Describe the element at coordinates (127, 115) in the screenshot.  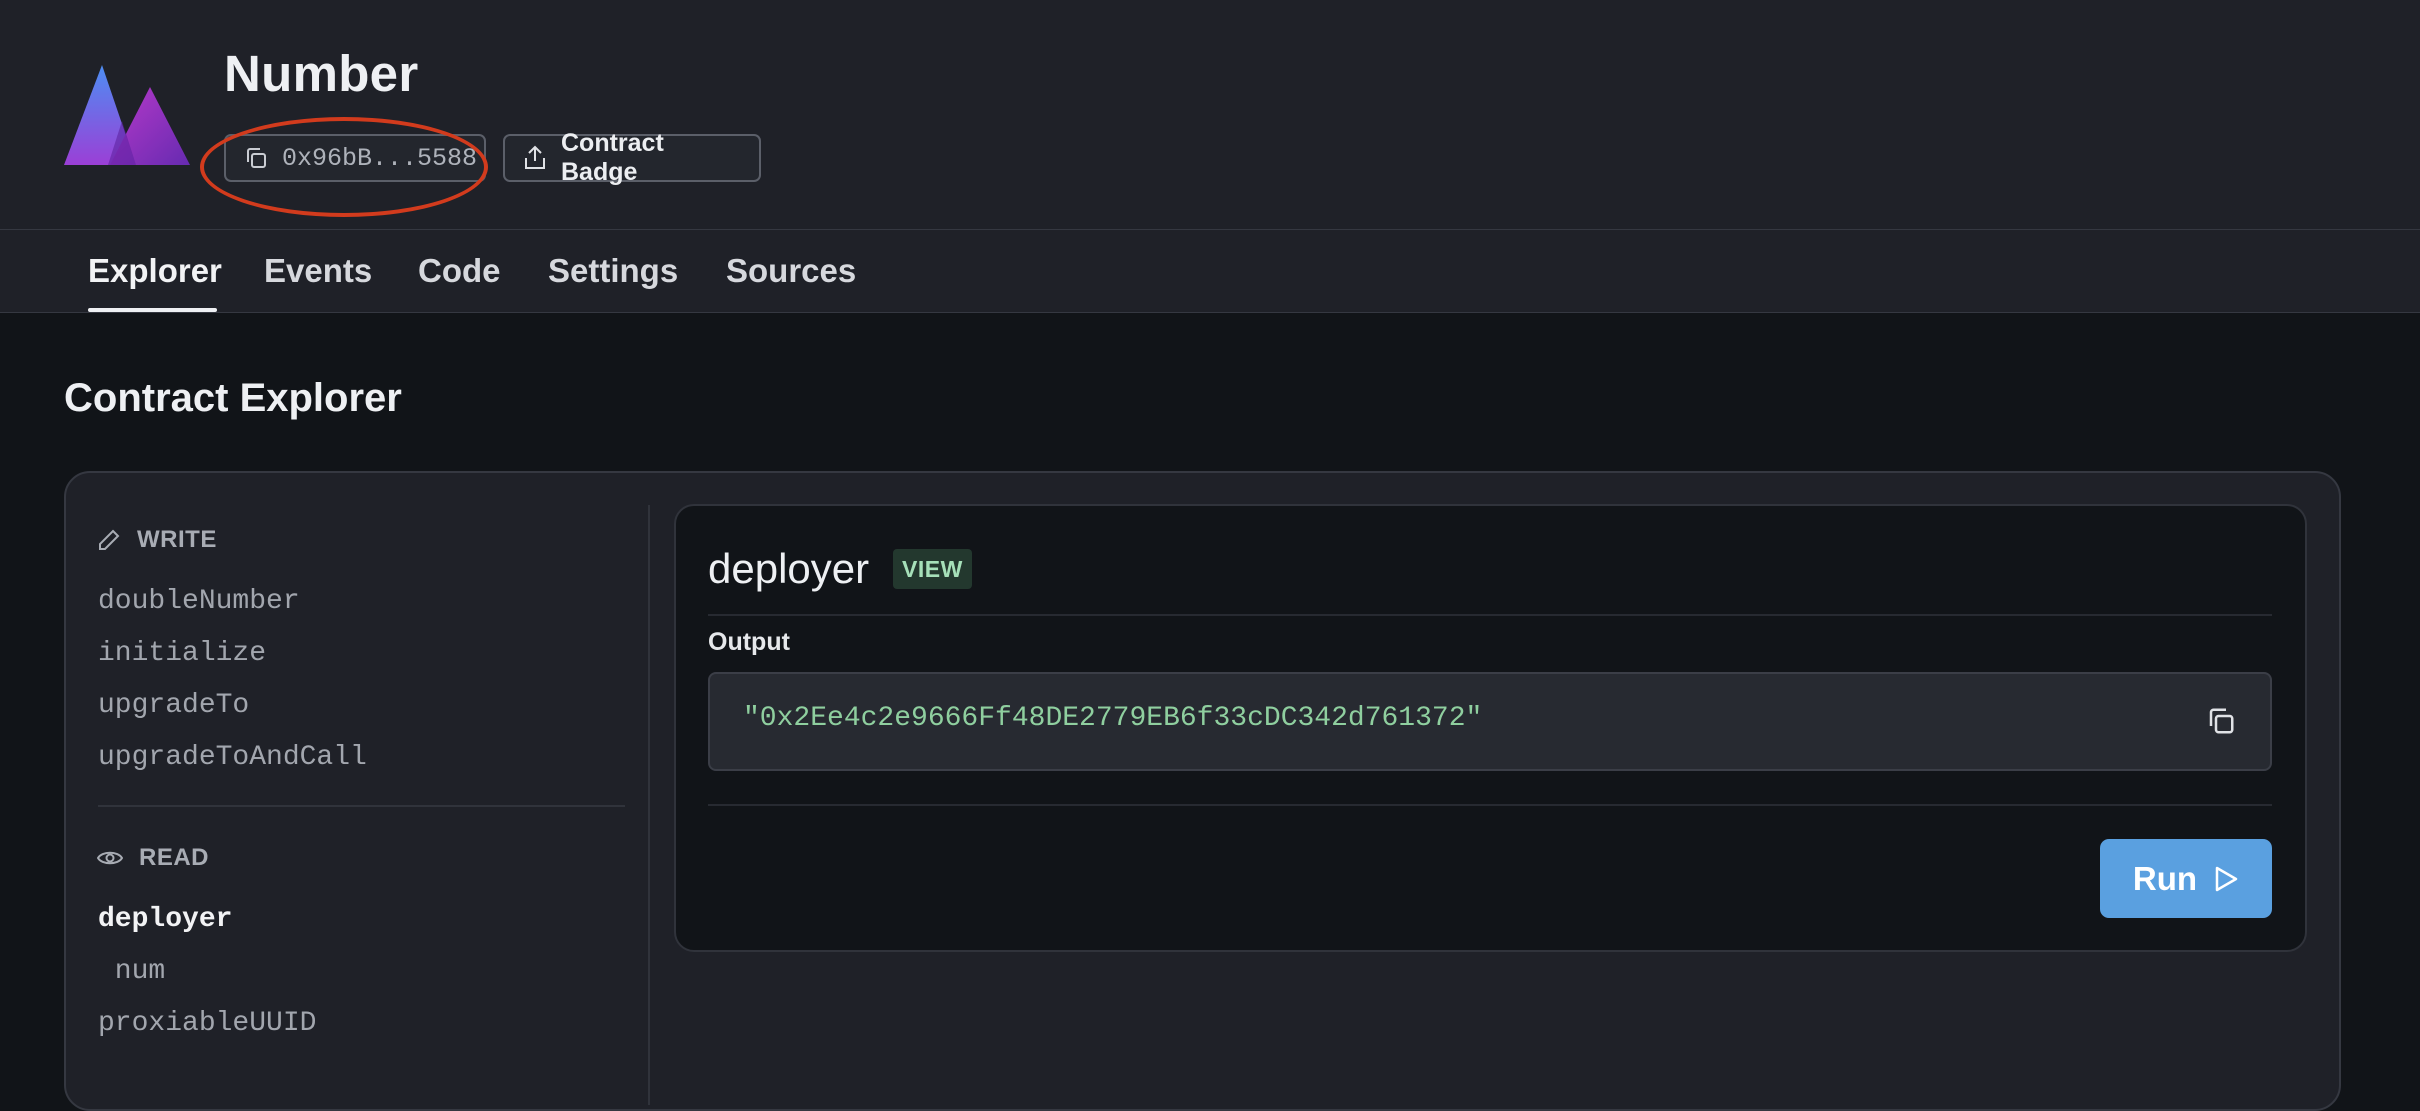
I see `logo-icon` at that location.